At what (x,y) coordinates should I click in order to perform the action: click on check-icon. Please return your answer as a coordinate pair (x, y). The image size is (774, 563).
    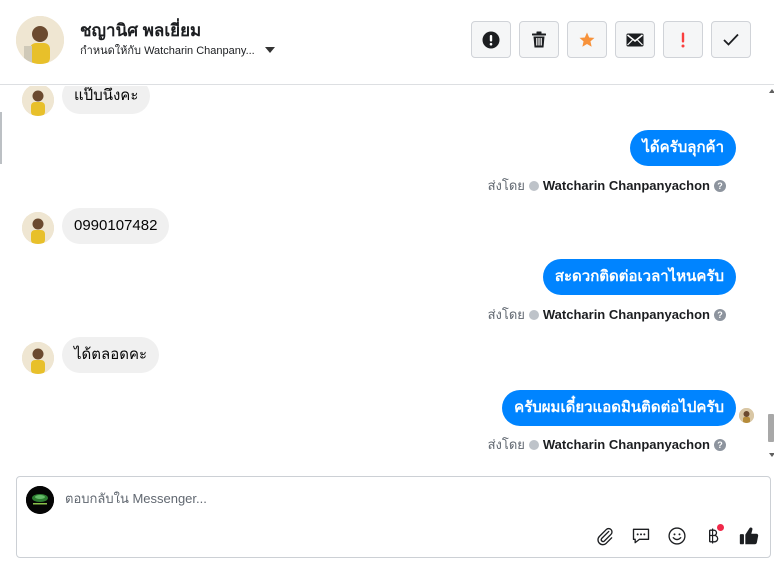
    Looking at the image, I should click on (731, 39).